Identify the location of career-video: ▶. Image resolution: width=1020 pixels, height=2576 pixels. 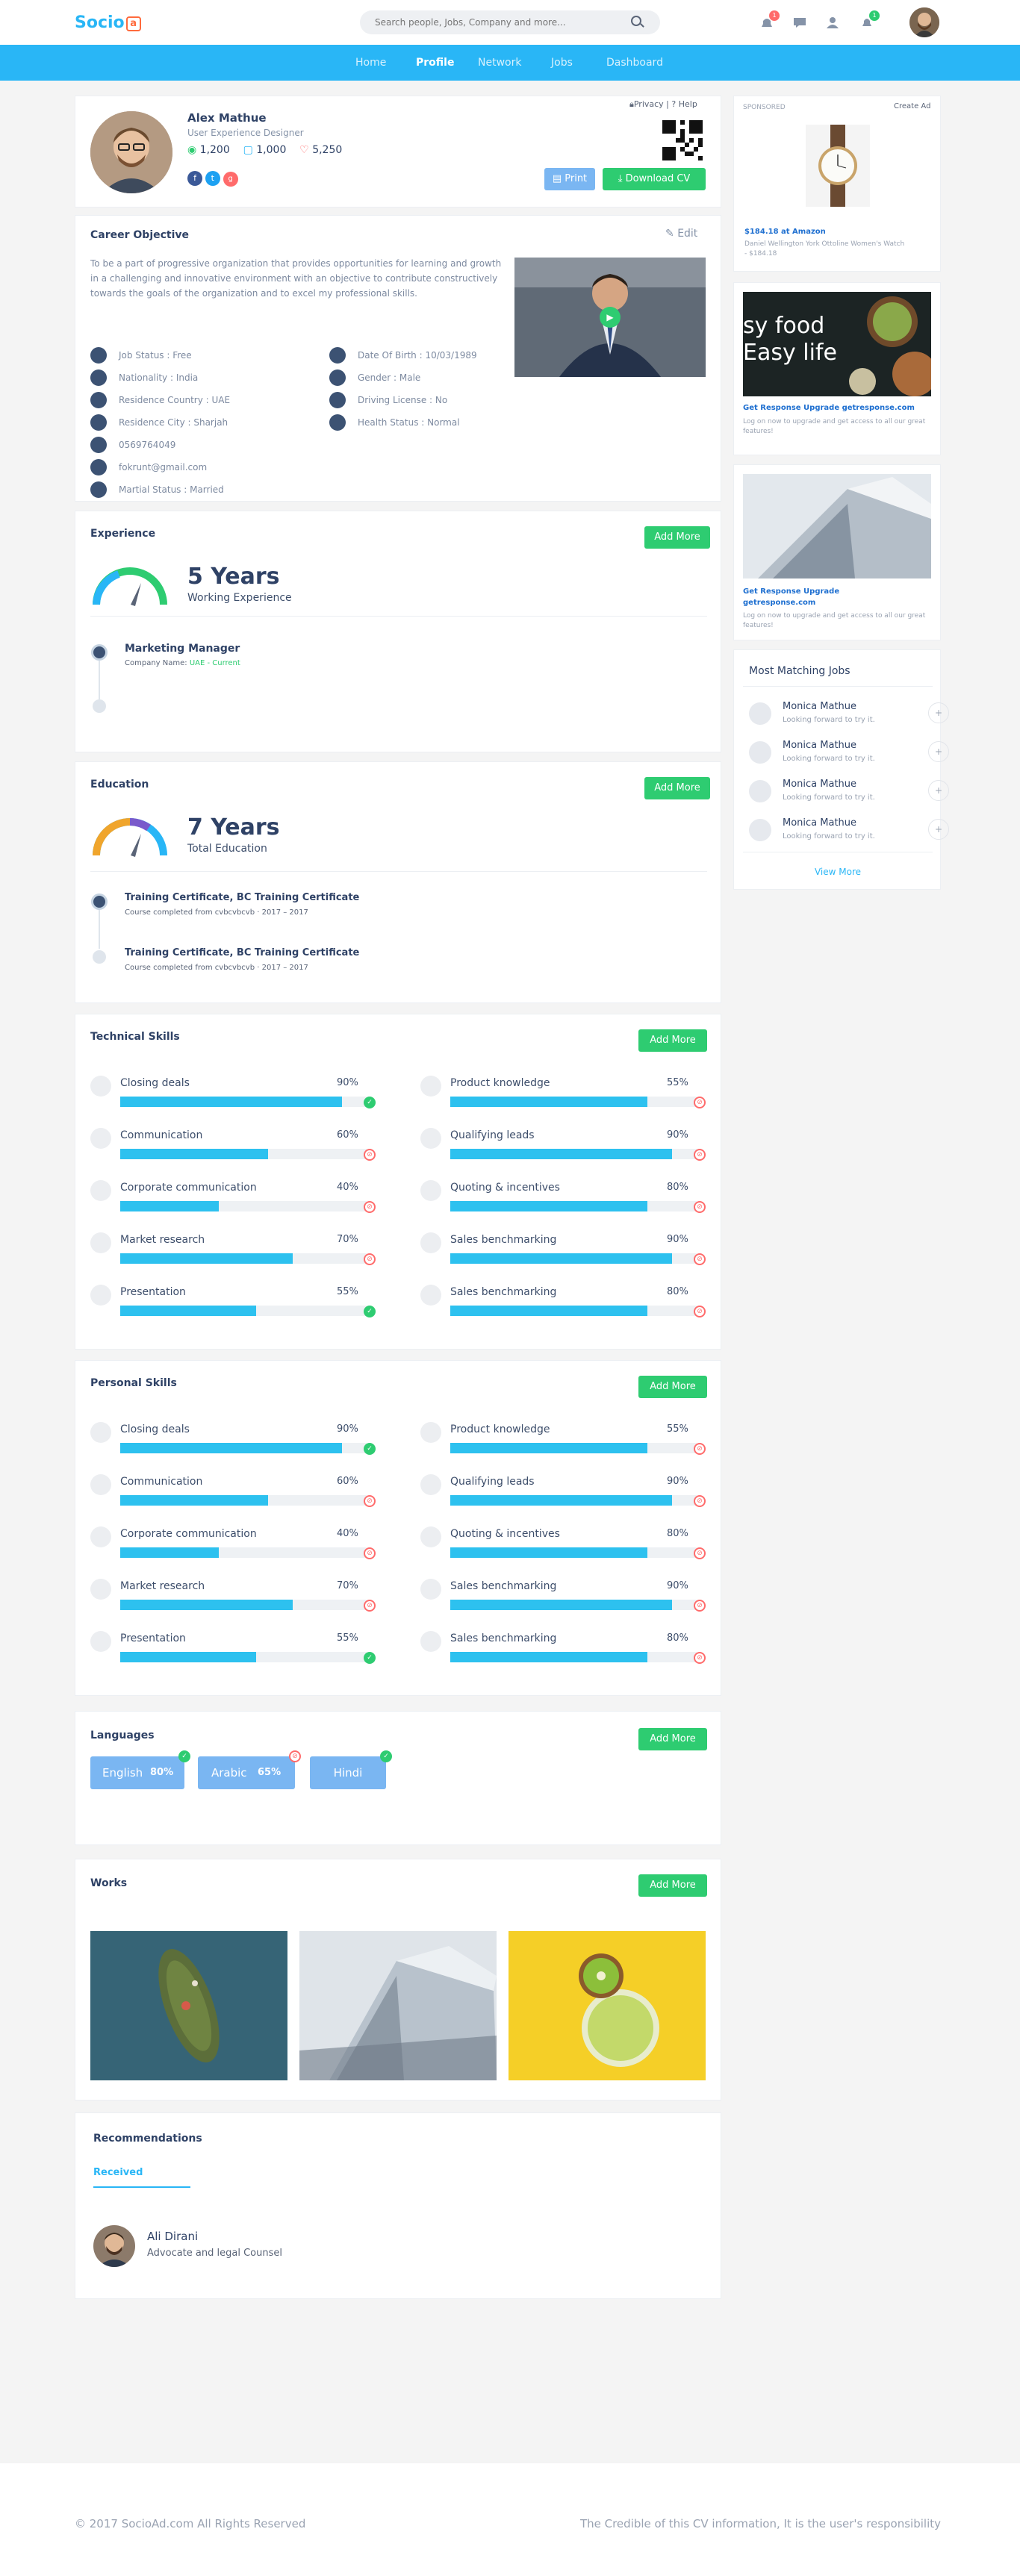
(610, 317).